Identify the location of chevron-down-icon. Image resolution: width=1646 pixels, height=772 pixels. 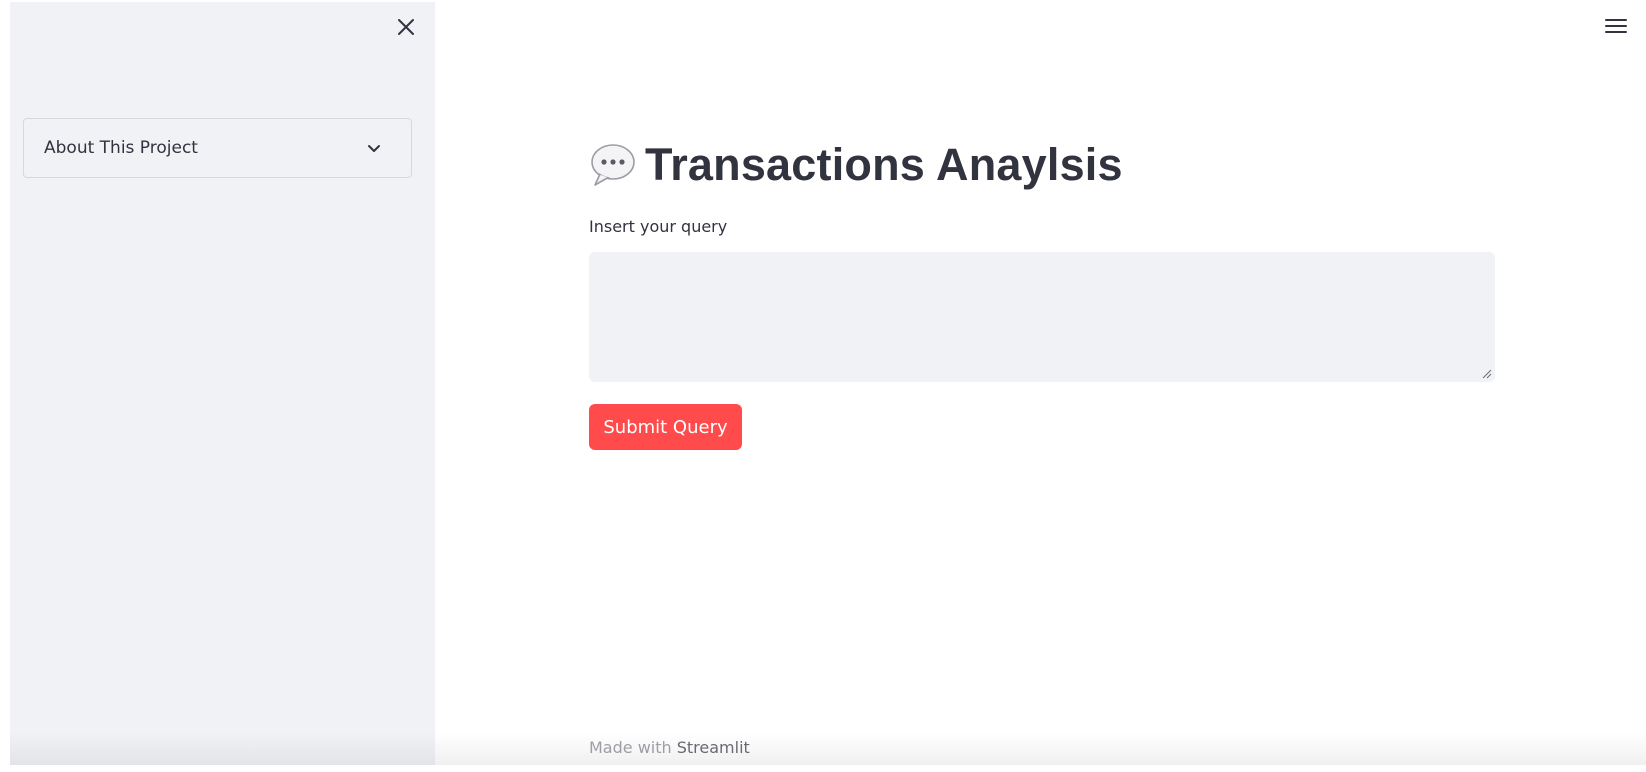
(374, 148).